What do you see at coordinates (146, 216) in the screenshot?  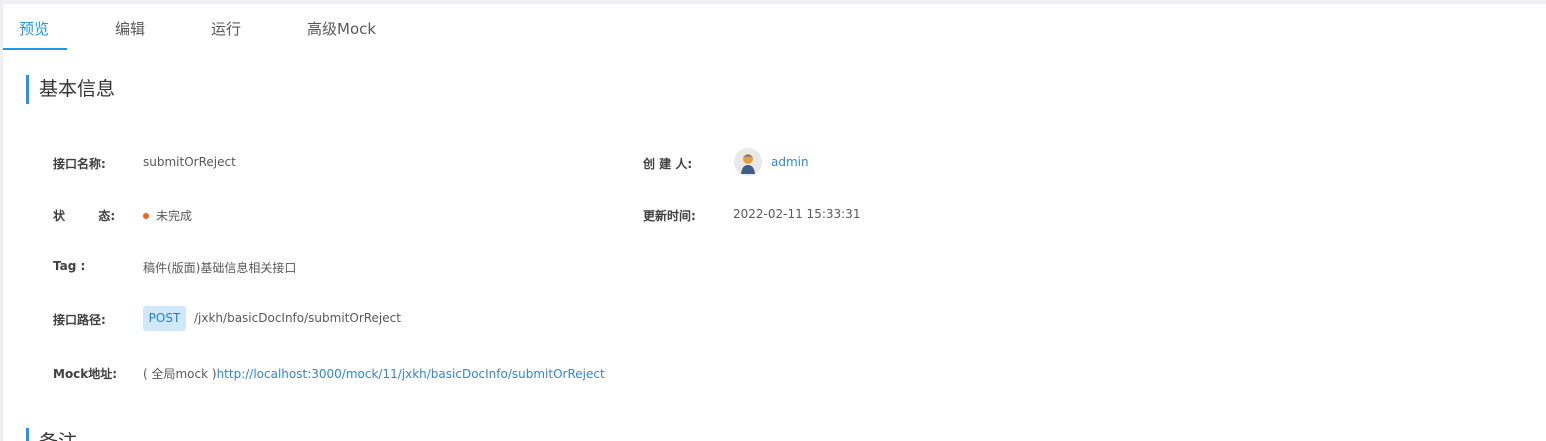 I see `status-dot-icon` at bounding box center [146, 216].